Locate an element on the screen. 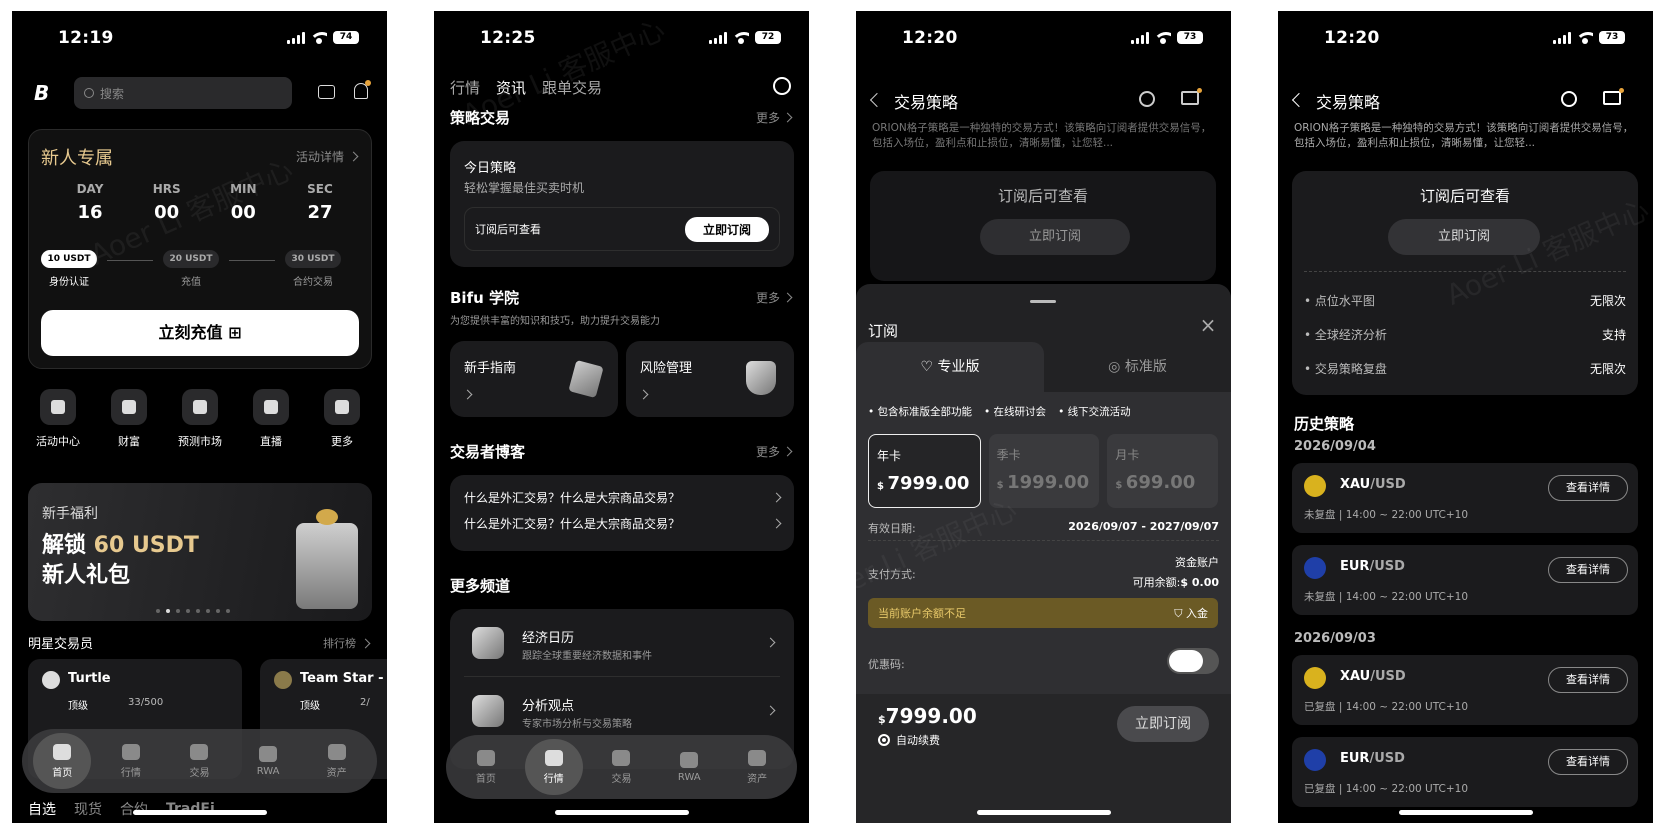  history-item: EUR/USD 未复盘 | 14:00 ~ 22:00 UTC+10 查看详情 is located at coordinates (1465, 580).